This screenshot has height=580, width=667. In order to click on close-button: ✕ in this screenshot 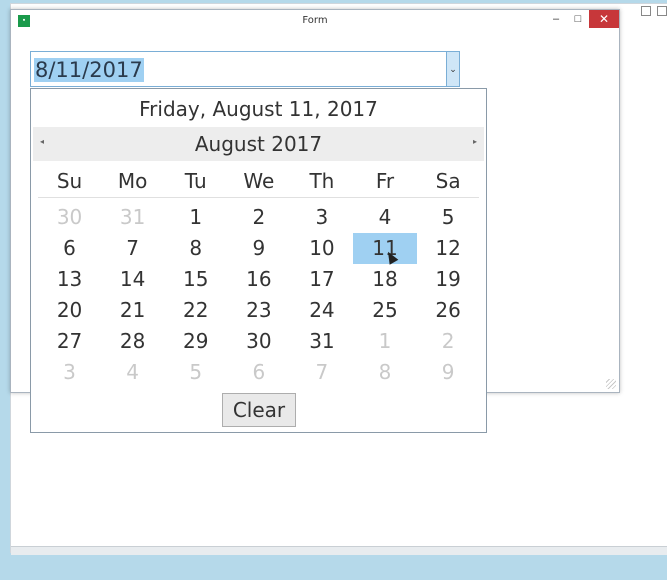, I will do `click(604, 19)`.